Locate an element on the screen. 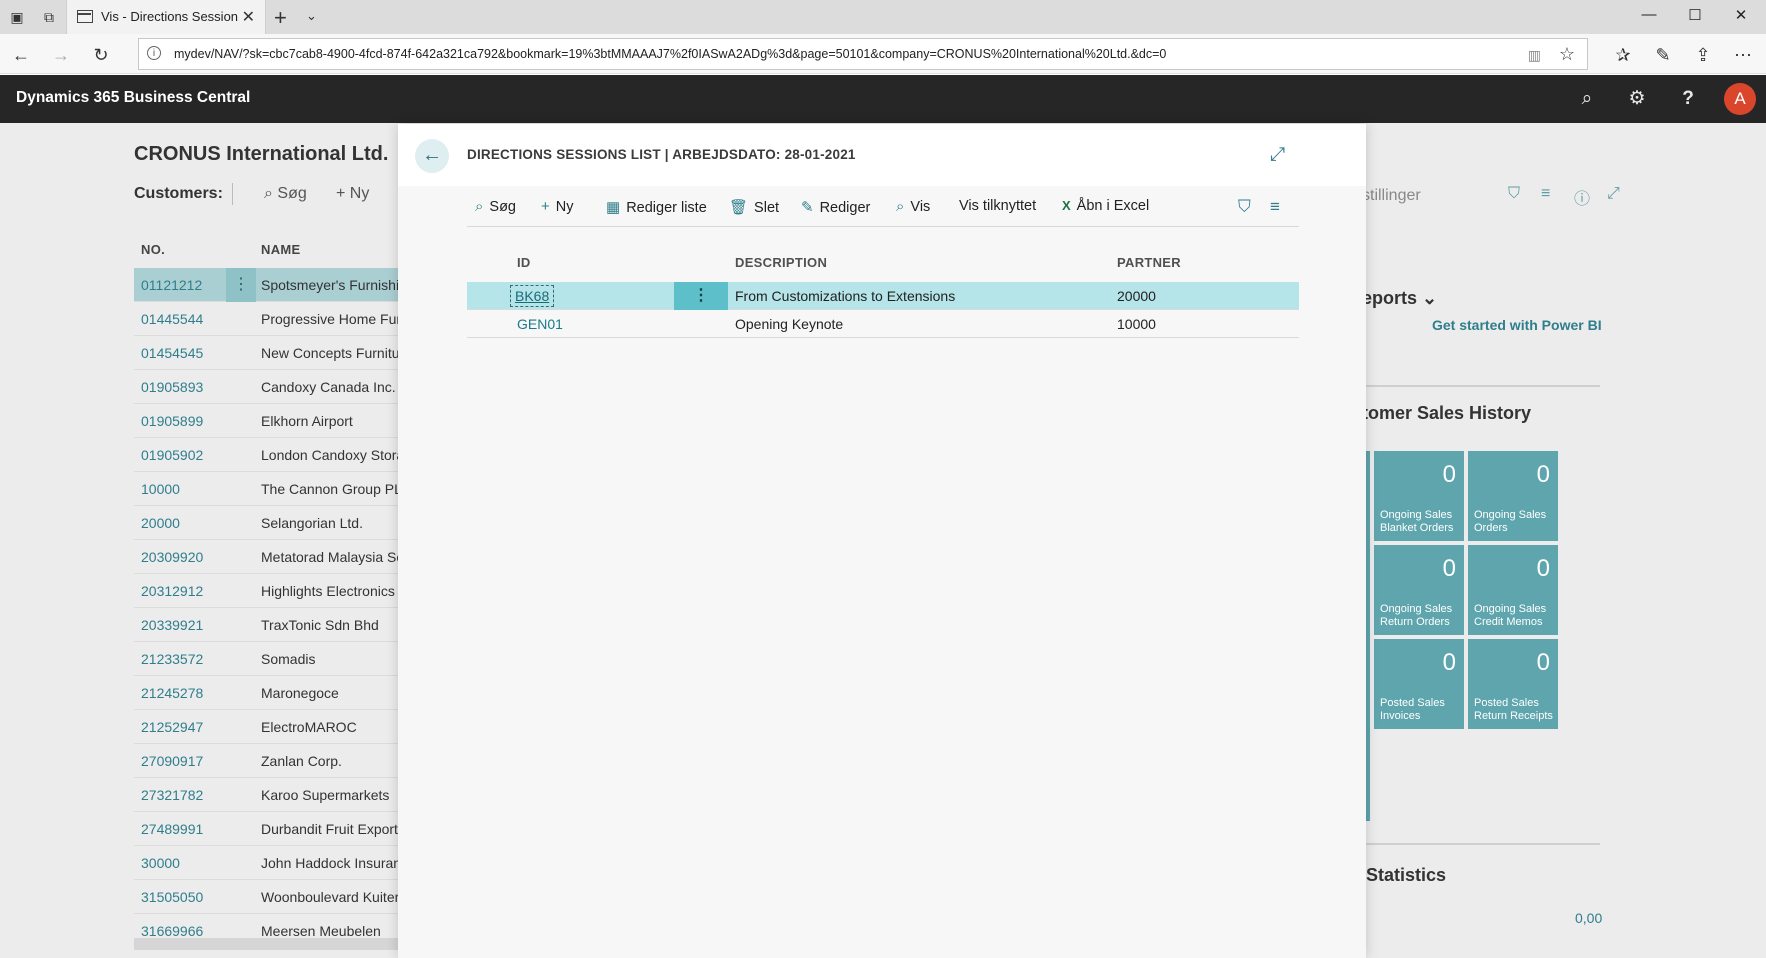 The height and width of the screenshot is (958, 1766). customer-name: Woonboulevard Kuiter is located at coordinates (330, 897).